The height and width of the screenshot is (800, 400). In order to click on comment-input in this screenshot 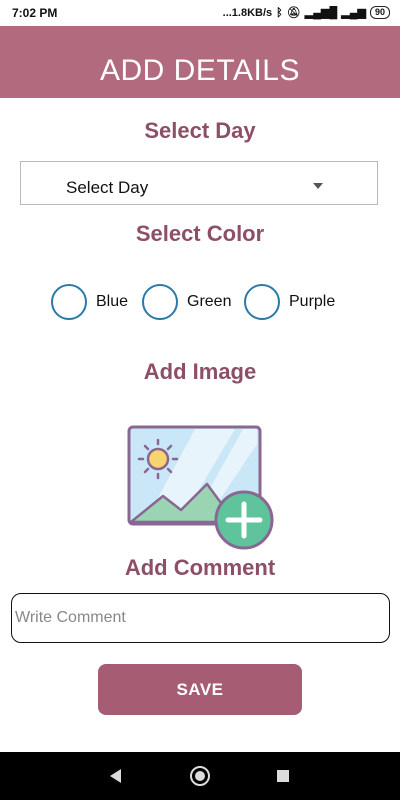, I will do `click(200, 618)`.